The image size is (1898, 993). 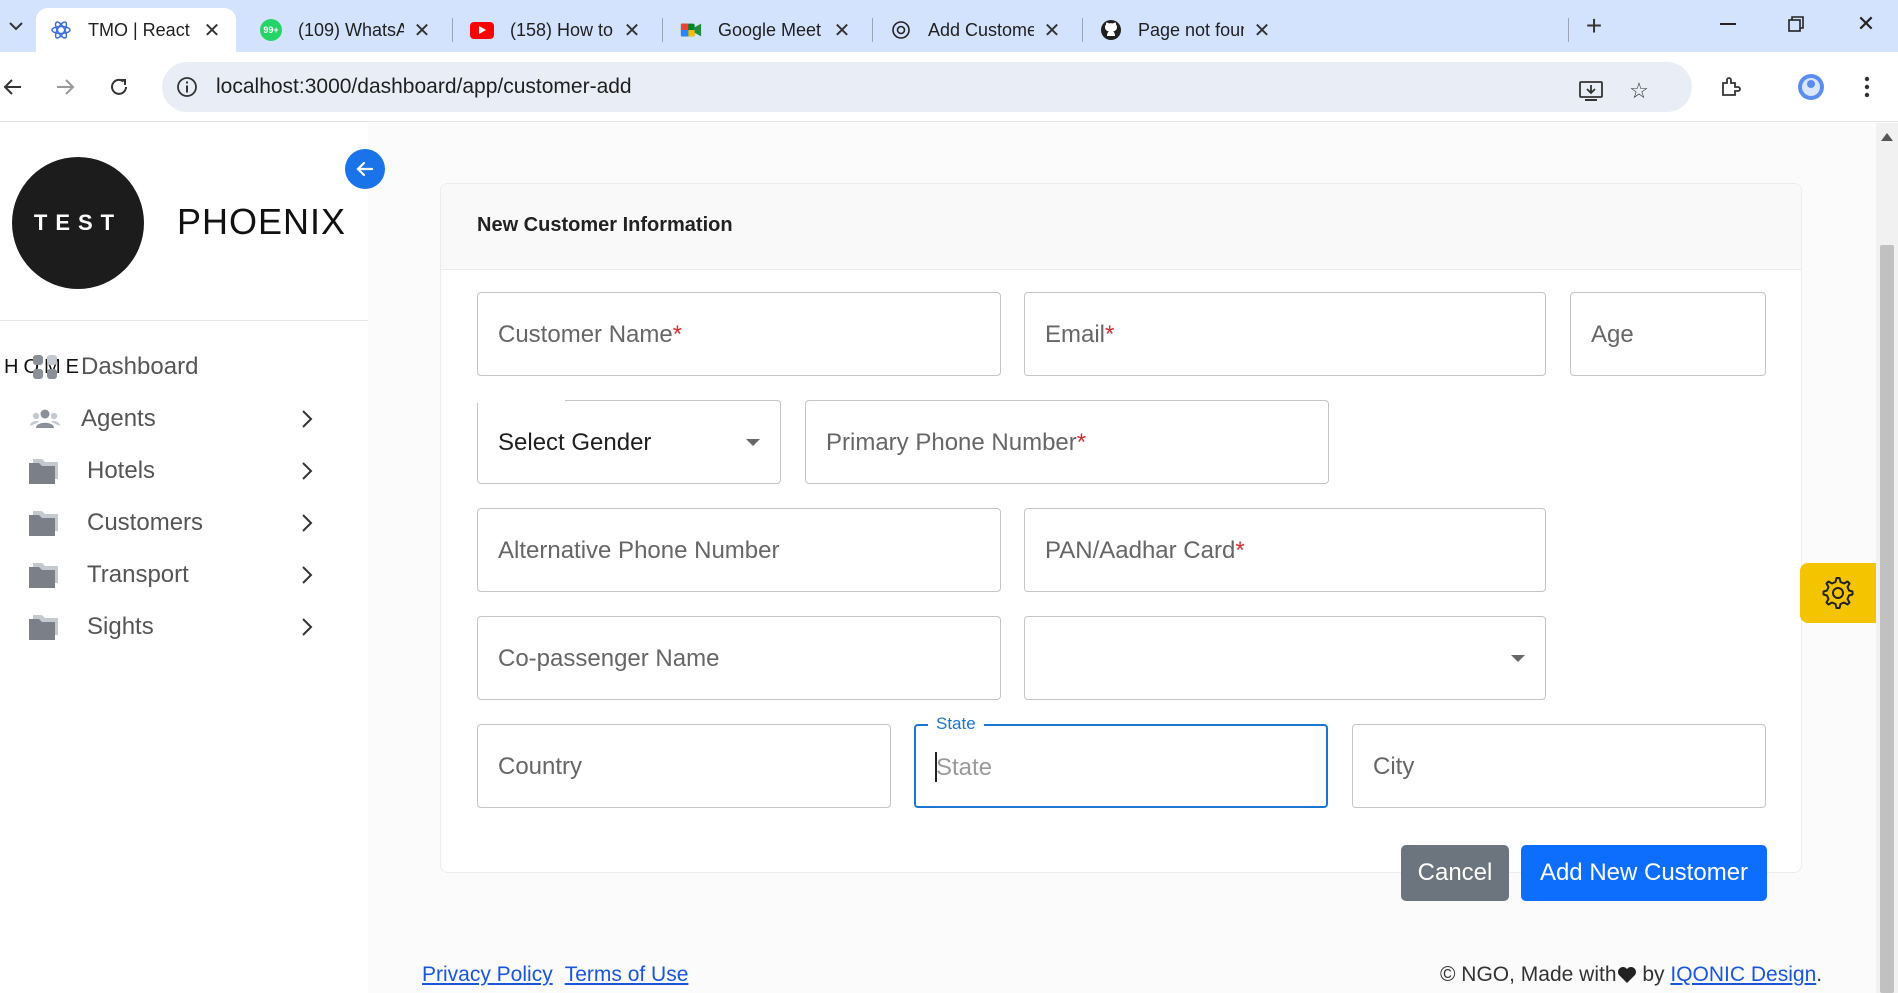 What do you see at coordinates (136, 30) in the screenshot?
I see `tab-tmo-react-app: TMO | React App R ✕` at bounding box center [136, 30].